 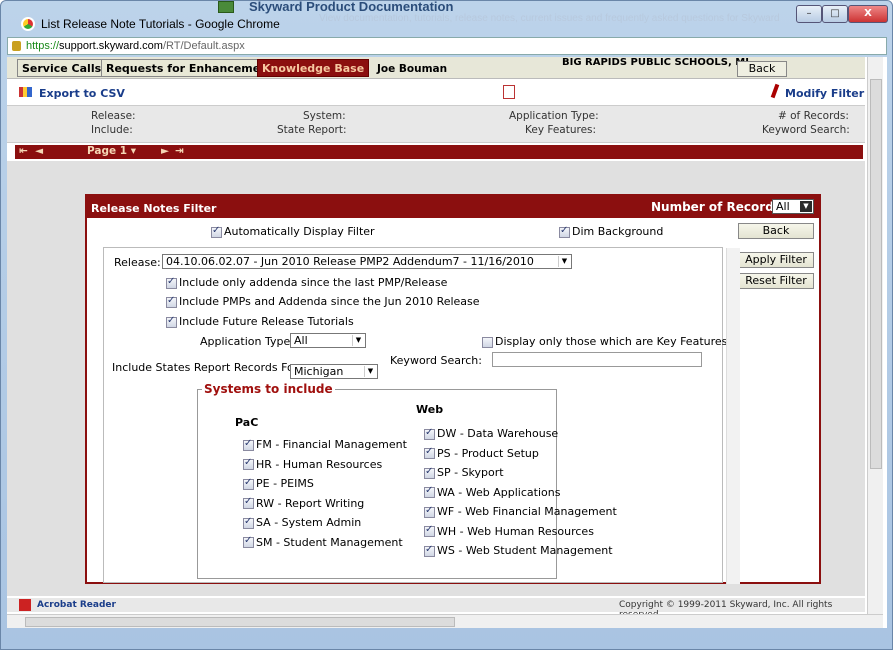 What do you see at coordinates (328, 340) in the screenshot?
I see `app-type-select: All ▼` at bounding box center [328, 340].